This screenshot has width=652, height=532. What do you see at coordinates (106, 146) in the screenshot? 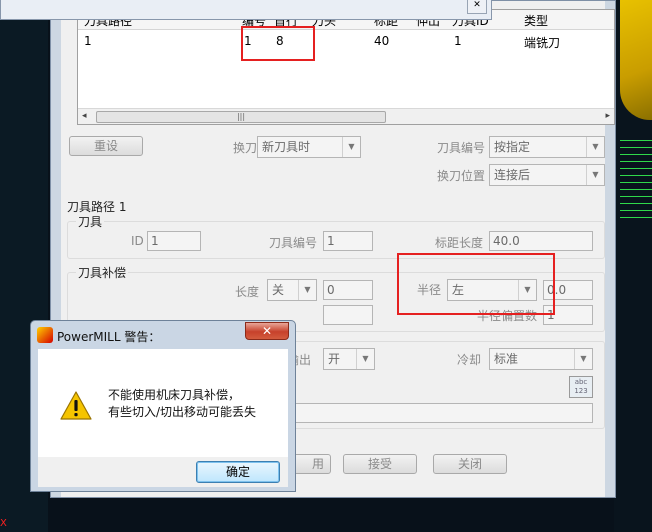
I see `reset-button: 重设` at bounding box center [106, 146].